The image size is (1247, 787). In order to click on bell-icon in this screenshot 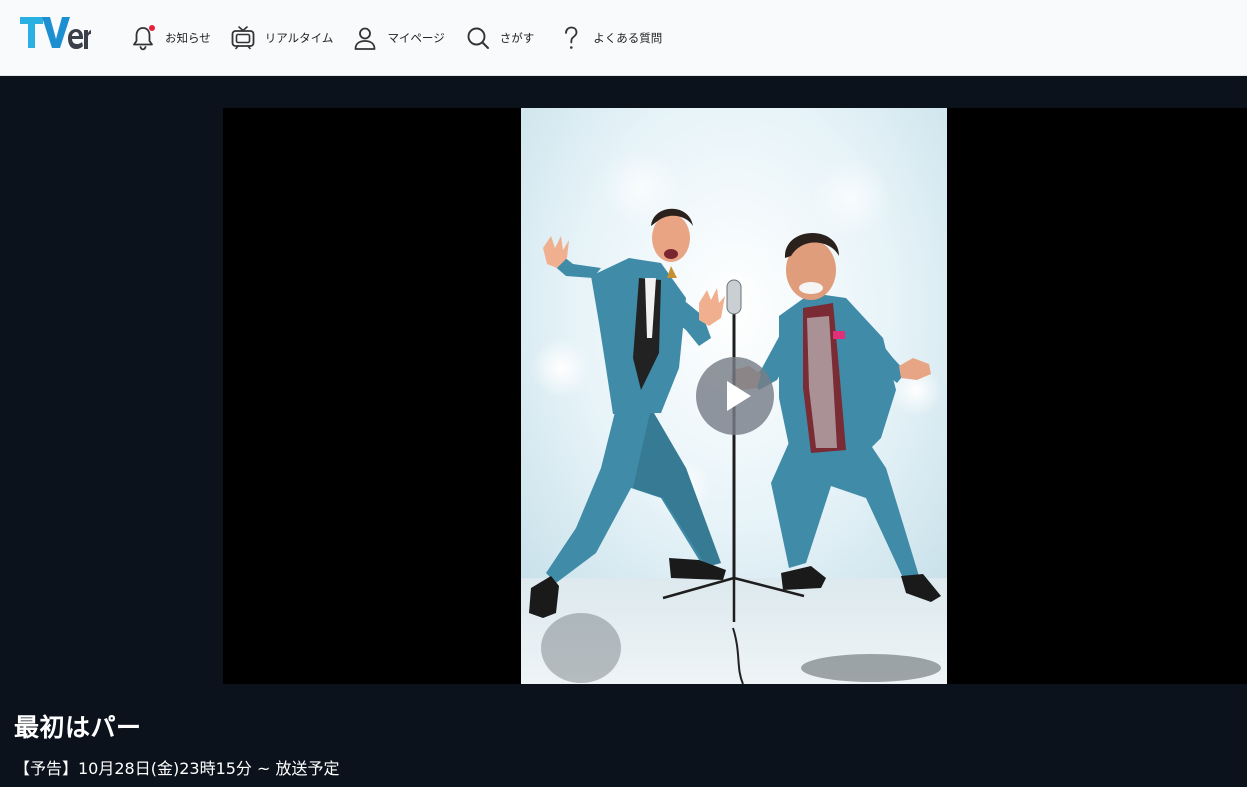, I will do `click(143, 38)`.